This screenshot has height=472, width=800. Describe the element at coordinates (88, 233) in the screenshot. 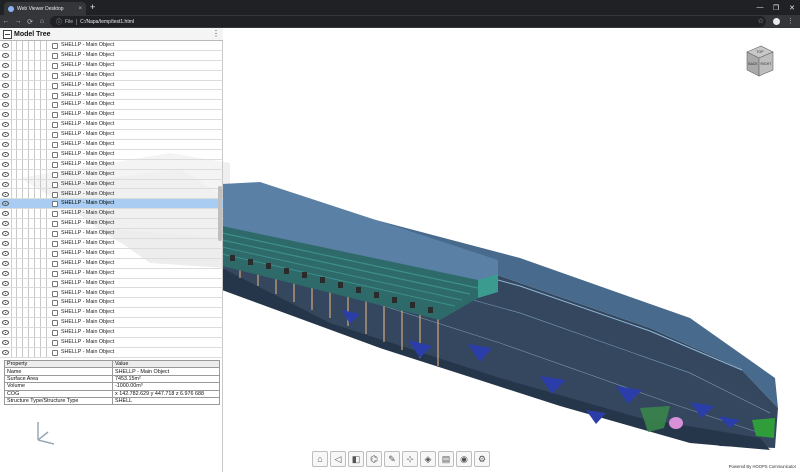

I see `tree-node-label: SHELLP - Main Object` at that location.